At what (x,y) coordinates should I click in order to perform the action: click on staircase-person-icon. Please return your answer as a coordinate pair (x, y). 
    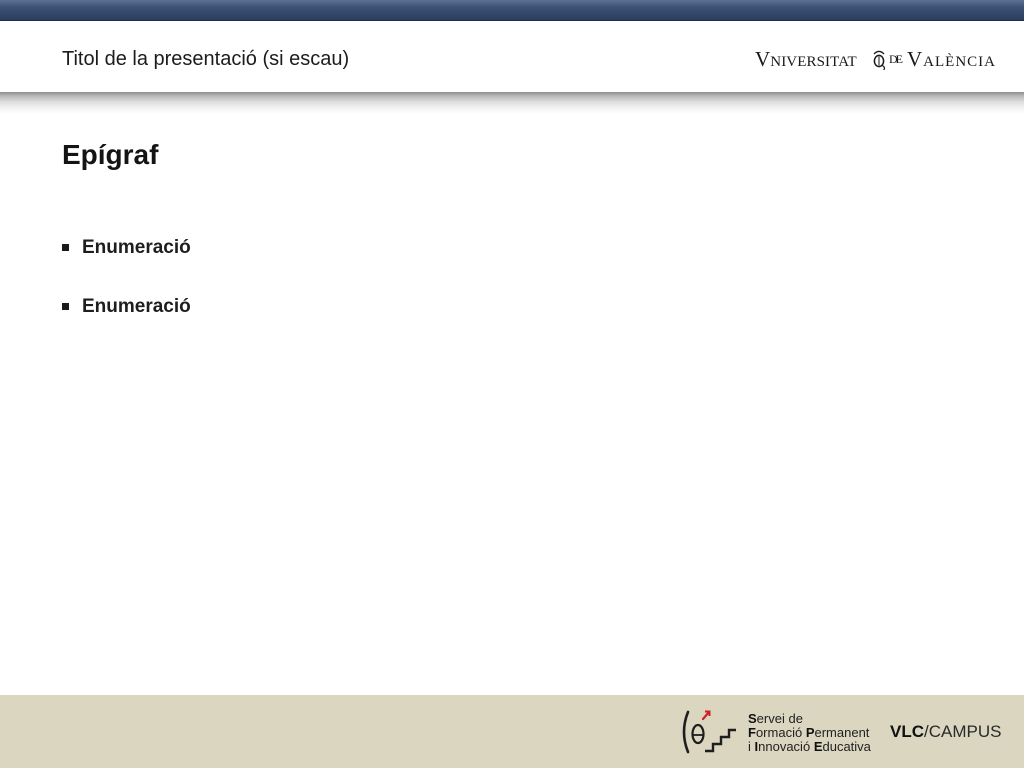
    Looking at the image, I should click on (709, 732).